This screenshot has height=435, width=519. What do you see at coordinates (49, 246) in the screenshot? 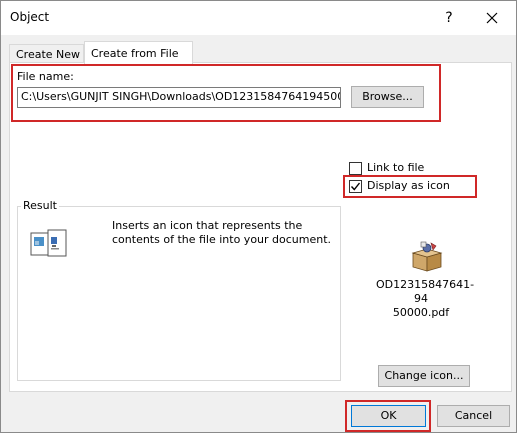
I see `result-document-icon` at bounding box center [49, 246].